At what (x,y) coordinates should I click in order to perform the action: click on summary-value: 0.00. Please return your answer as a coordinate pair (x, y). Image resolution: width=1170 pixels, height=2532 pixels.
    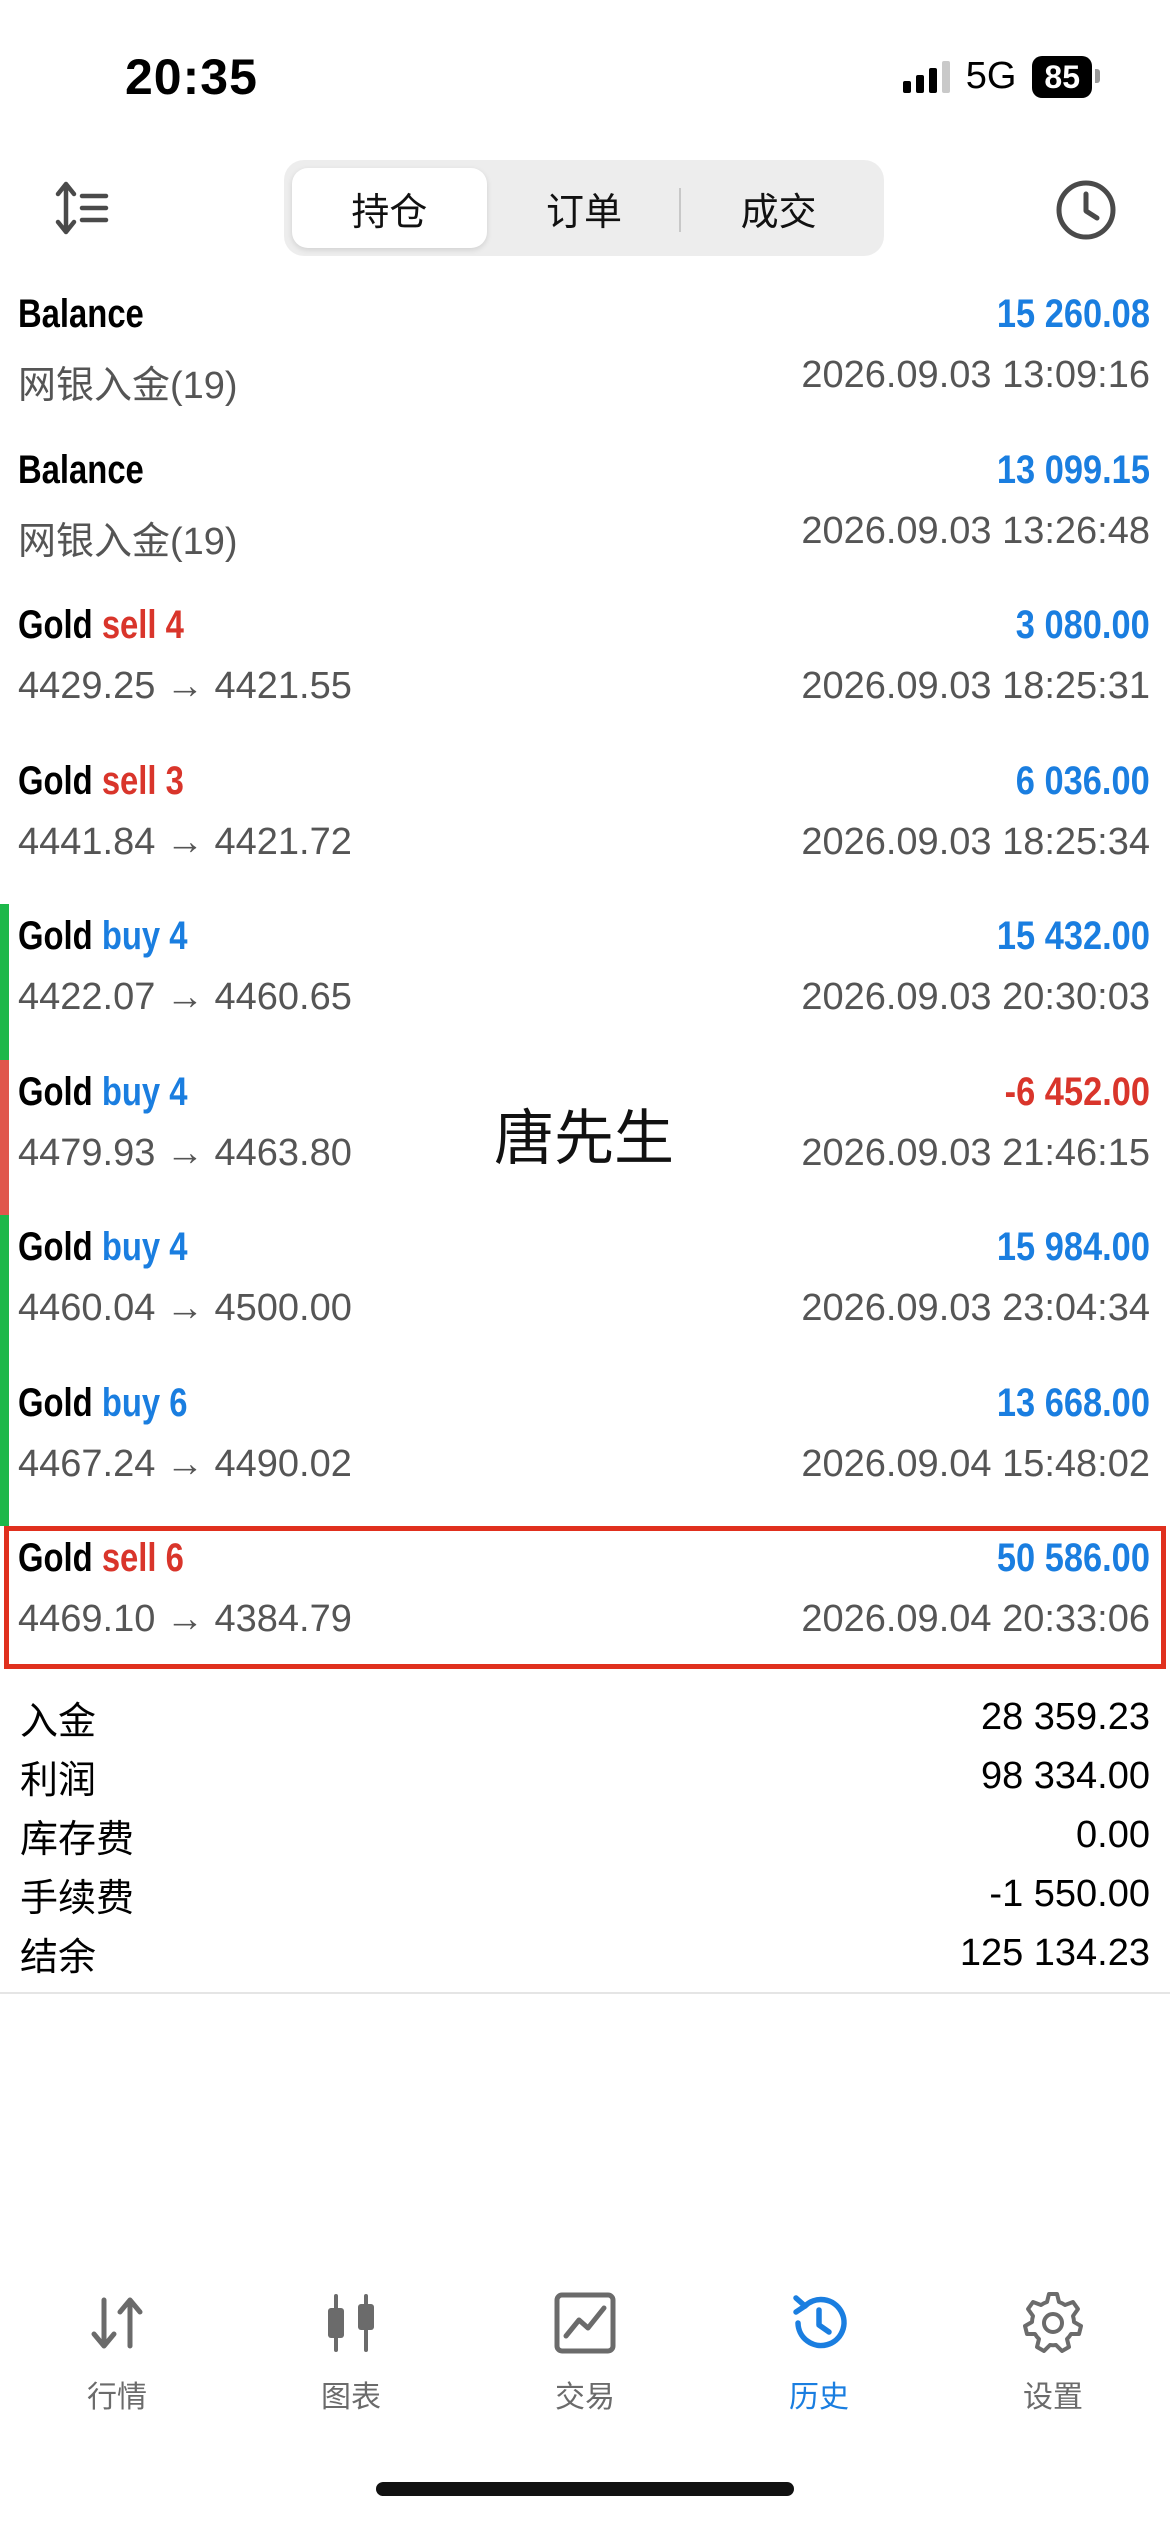
    Looking at the image, I should click on (1113, 1835).